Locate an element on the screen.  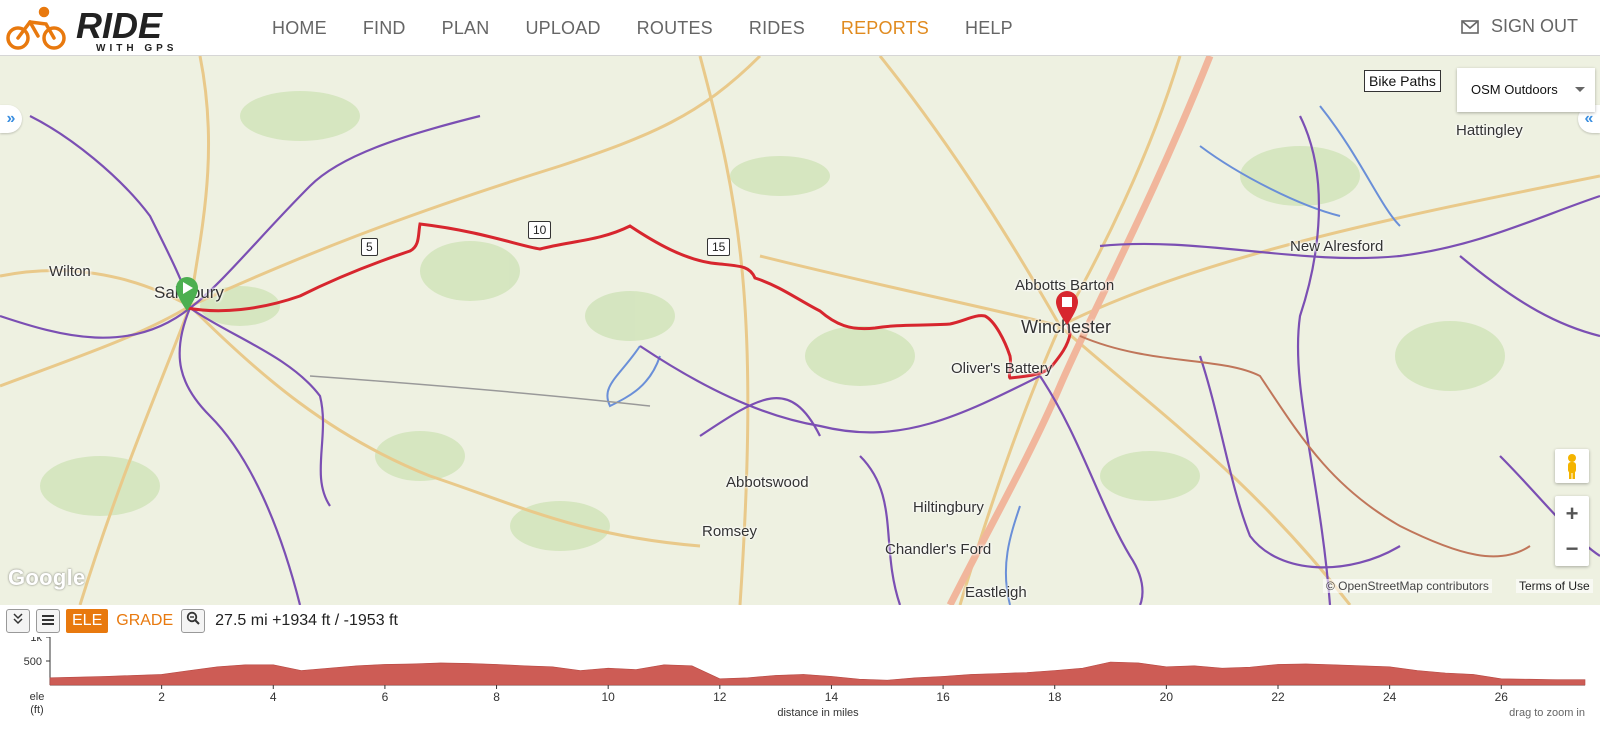
railway is located at coordinates (480, 391).